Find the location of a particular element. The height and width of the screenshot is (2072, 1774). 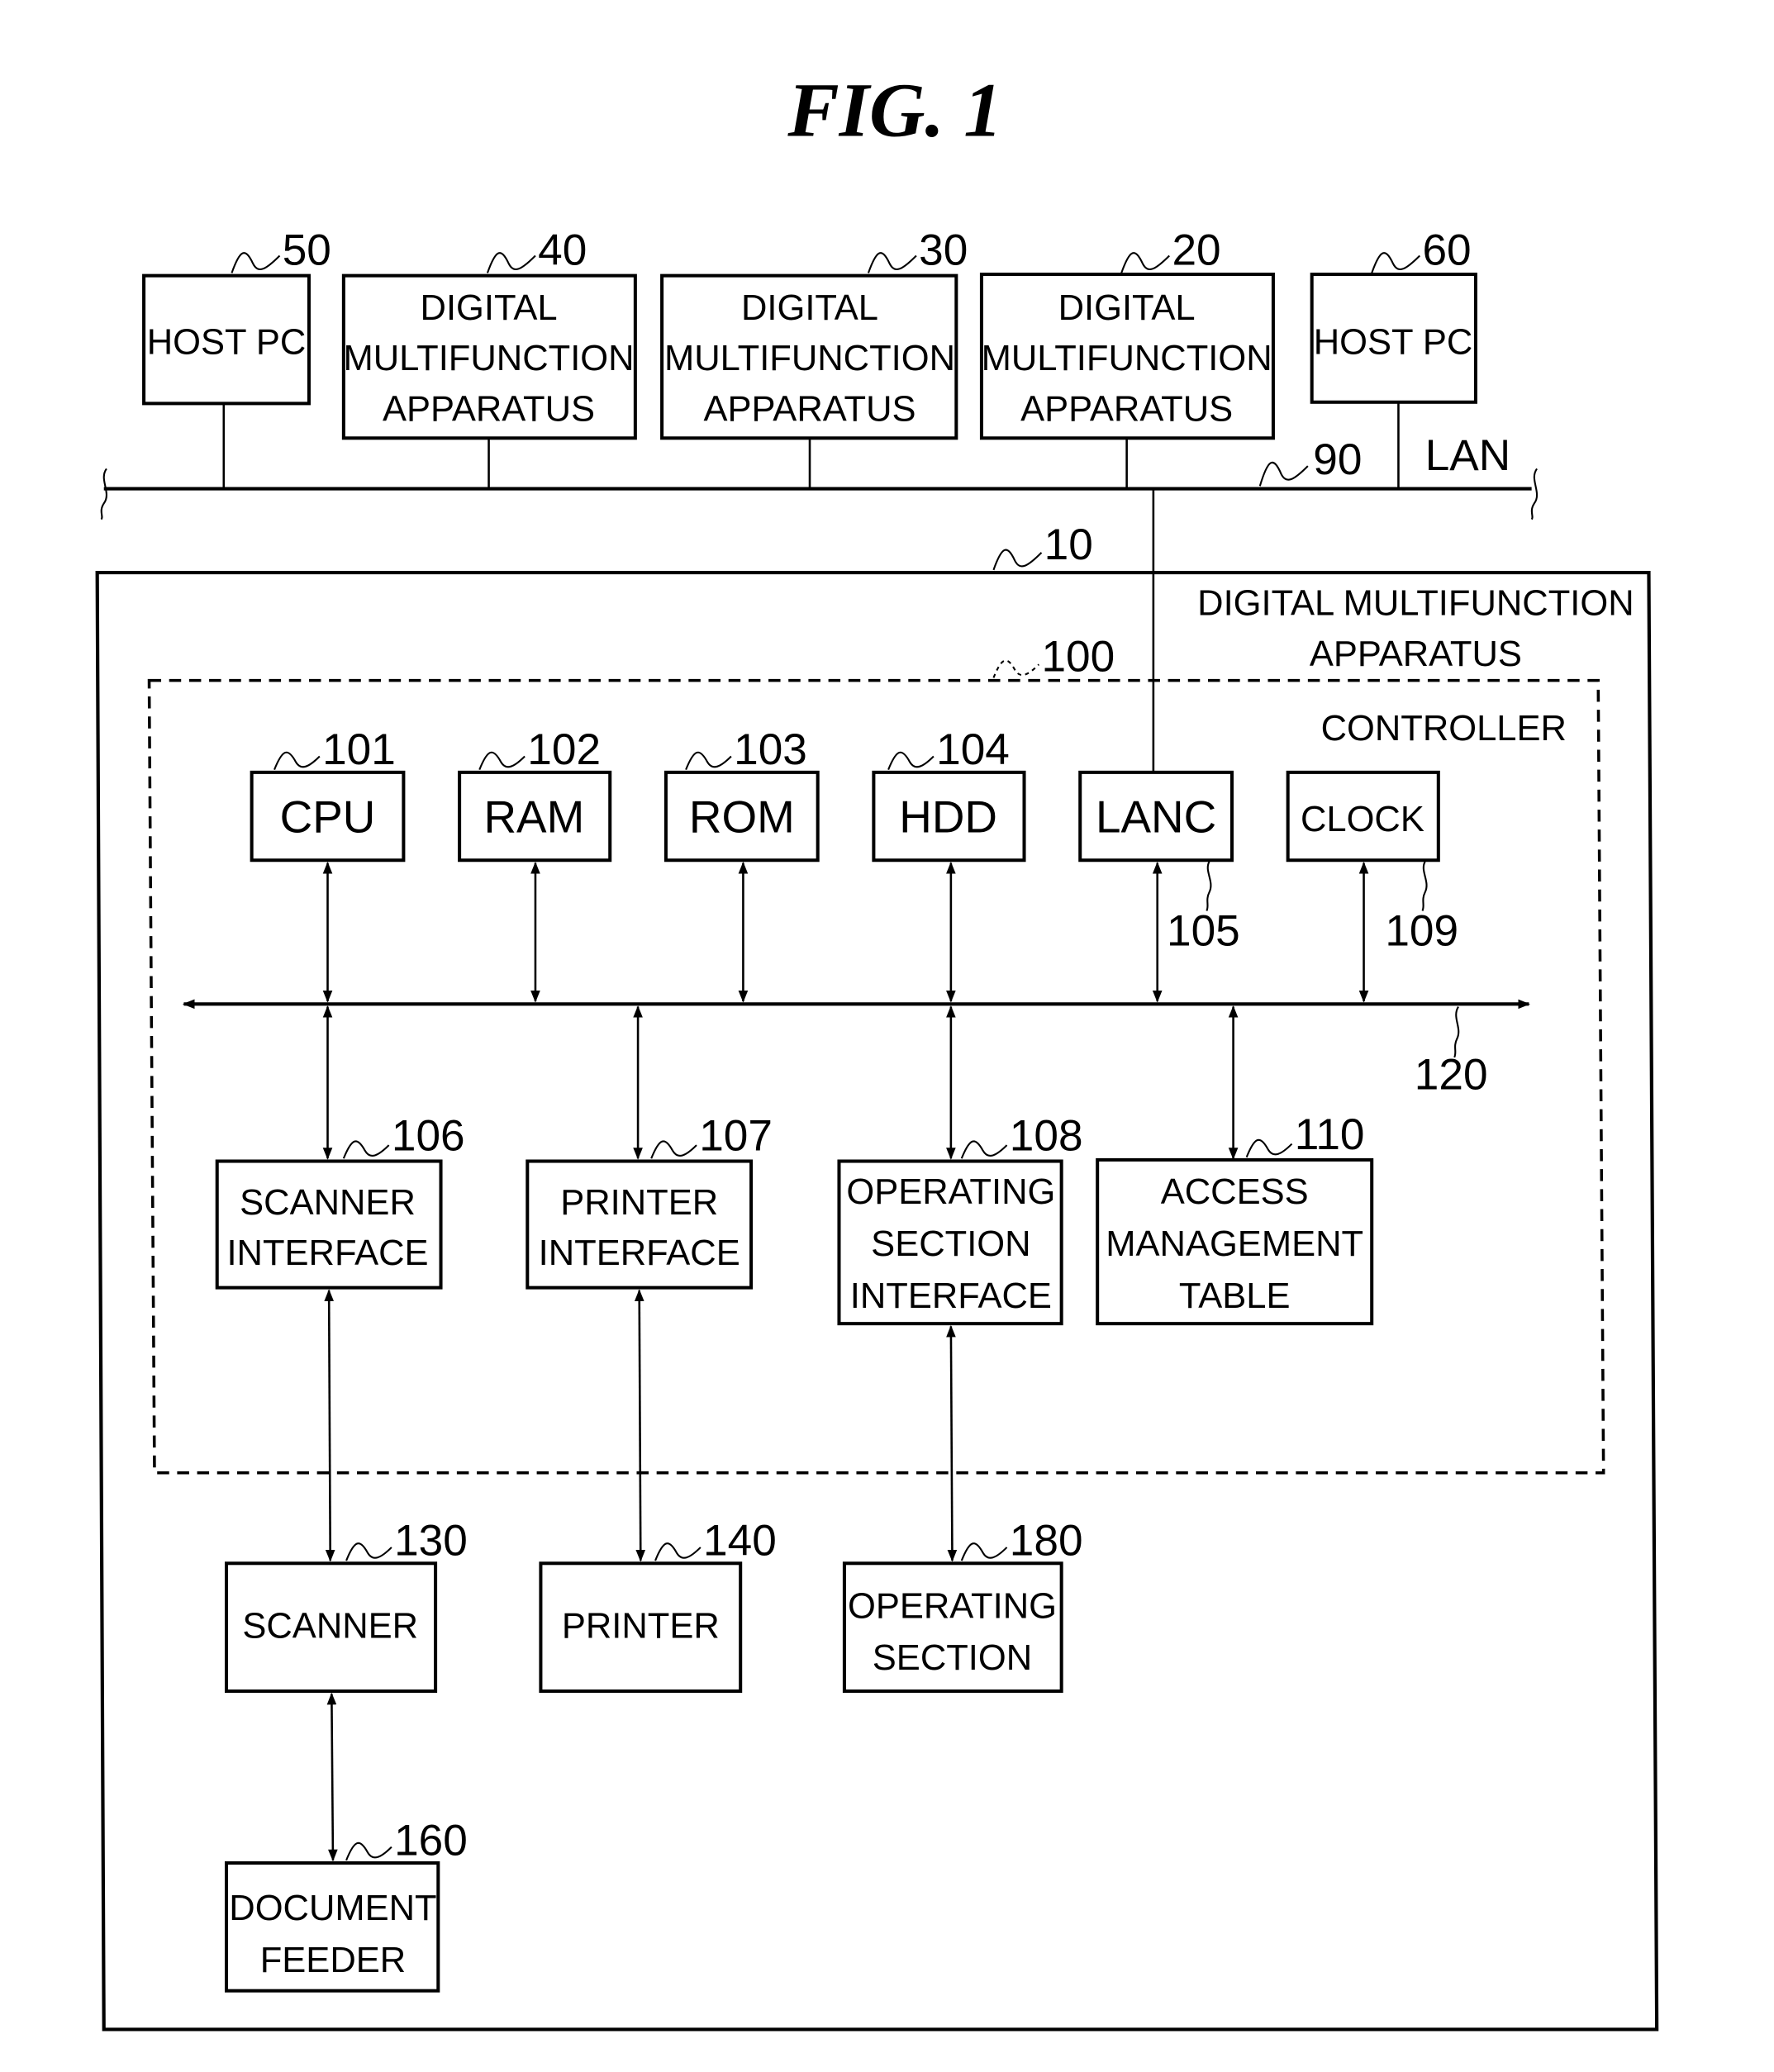

ref-109: 109 is located at coordinates (1421, 930).